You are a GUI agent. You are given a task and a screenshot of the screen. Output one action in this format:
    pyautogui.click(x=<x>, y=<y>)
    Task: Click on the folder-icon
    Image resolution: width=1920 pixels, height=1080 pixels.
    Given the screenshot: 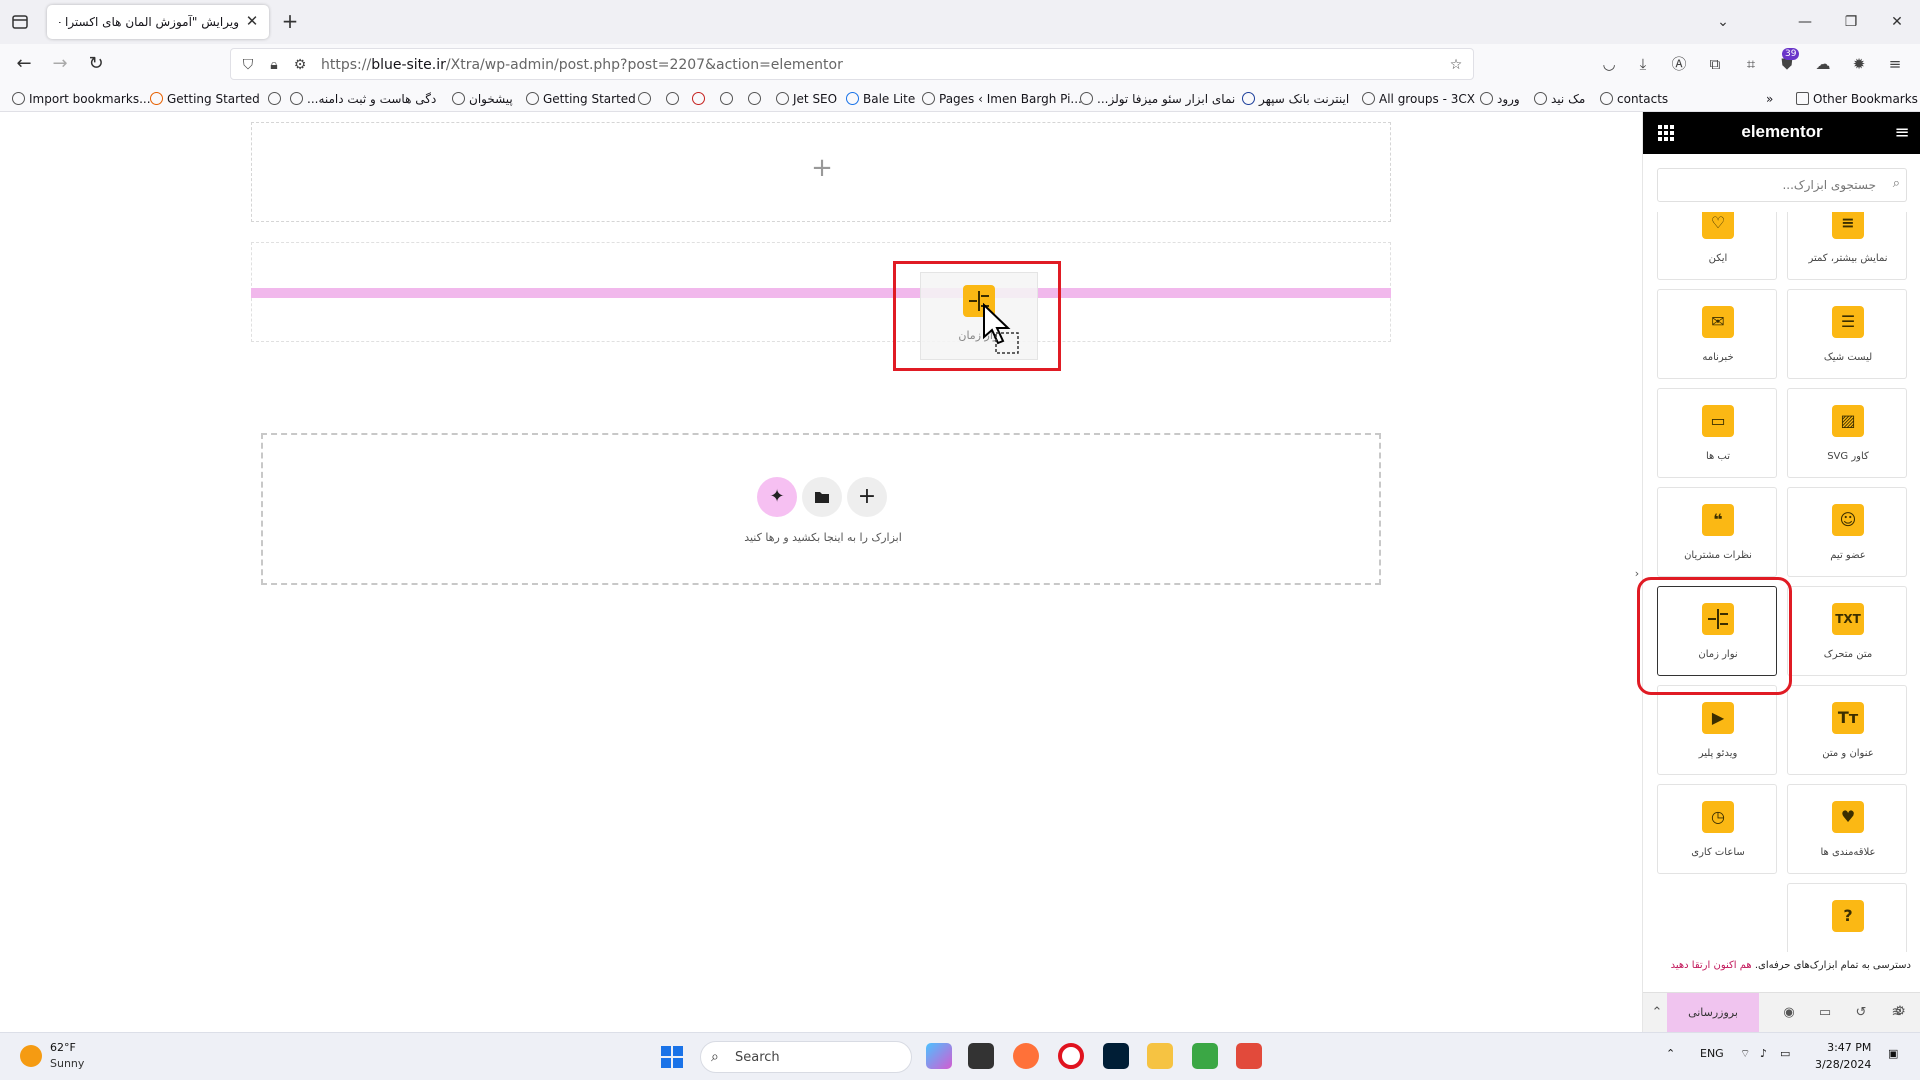 What is the action you would take?
    pyautogui.click(x=1802, y=98)
    